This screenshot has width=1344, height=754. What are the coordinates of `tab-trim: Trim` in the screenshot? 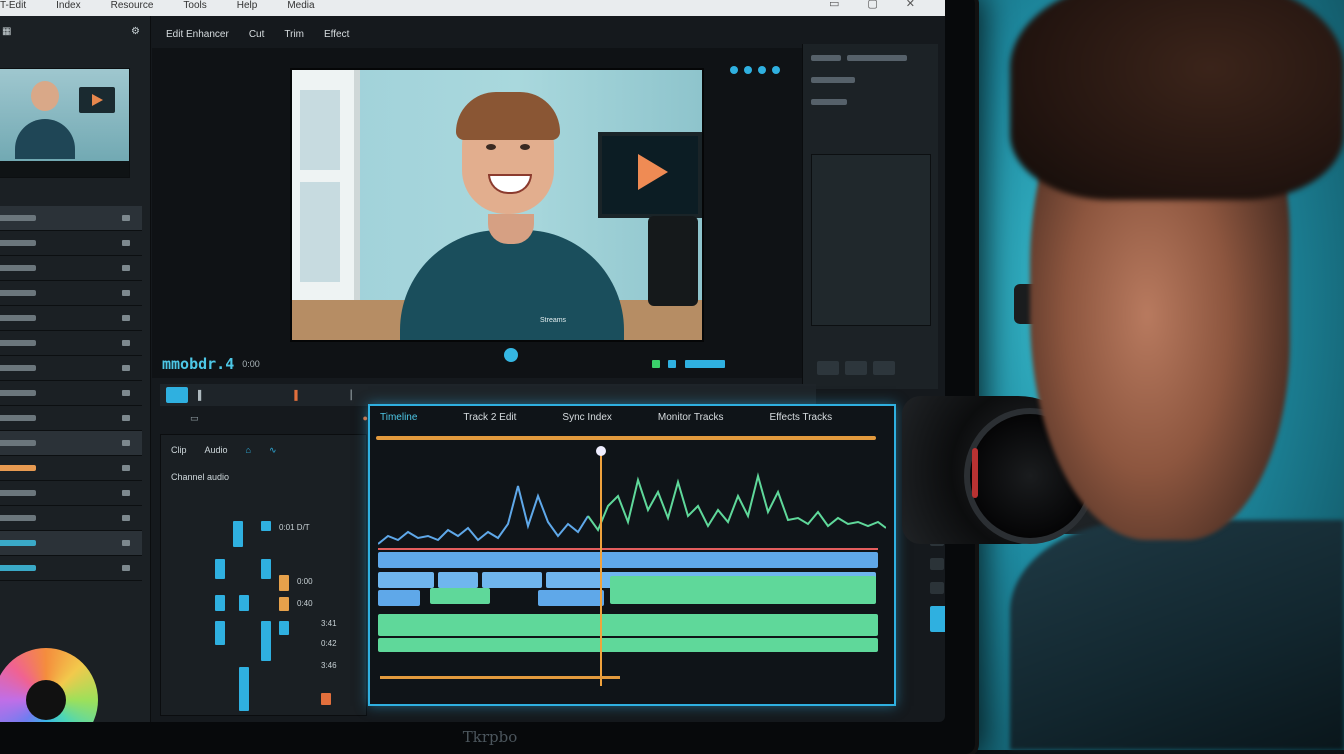 It's located at (294, 34).